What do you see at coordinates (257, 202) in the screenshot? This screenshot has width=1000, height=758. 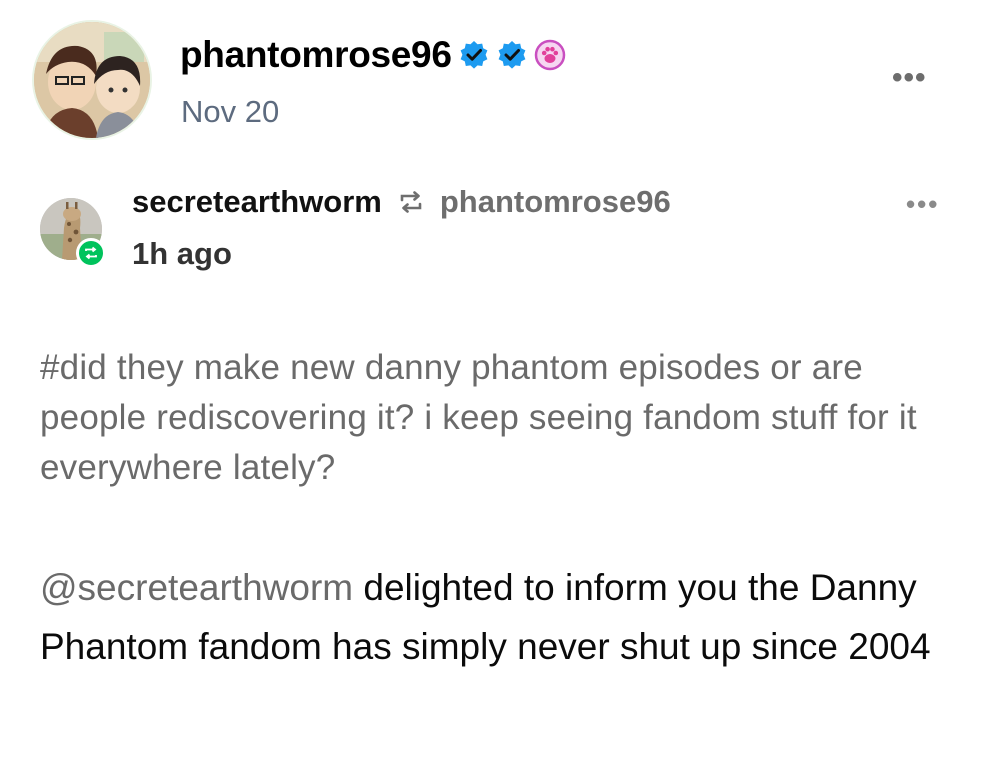 I see `reblogger-name: secretearthworm` at bounding box center [257, 202].